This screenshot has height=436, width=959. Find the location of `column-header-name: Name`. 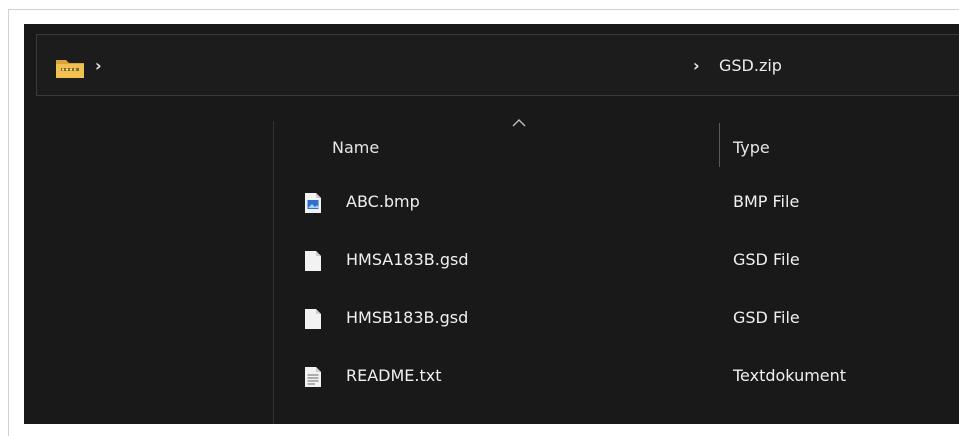

column-header-name: Name is located at coordinates (355, 148).